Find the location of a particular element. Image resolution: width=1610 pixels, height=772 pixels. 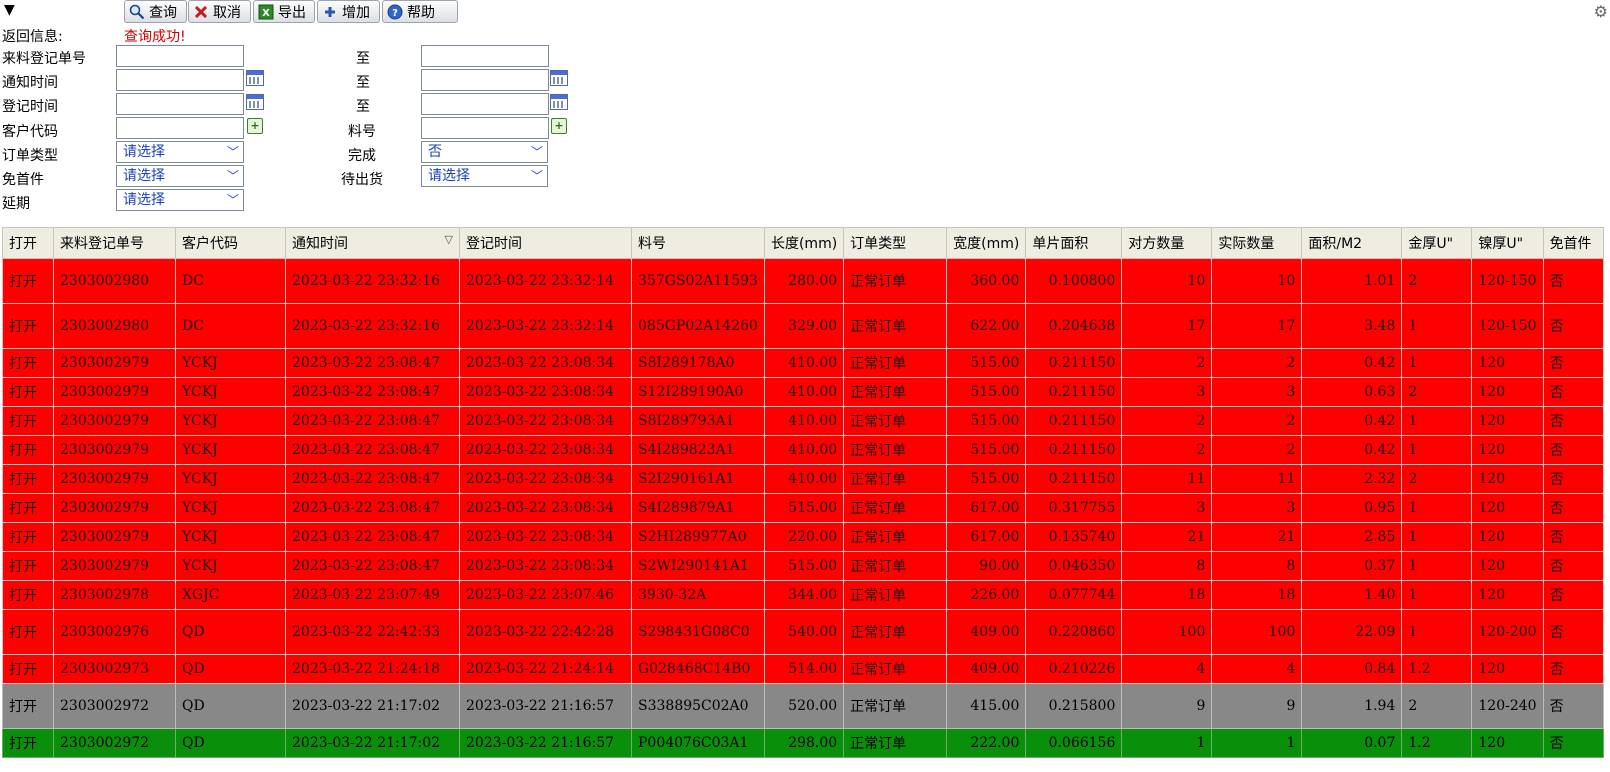

column-header: 长度(mm) is located at coordinates (804, 243).